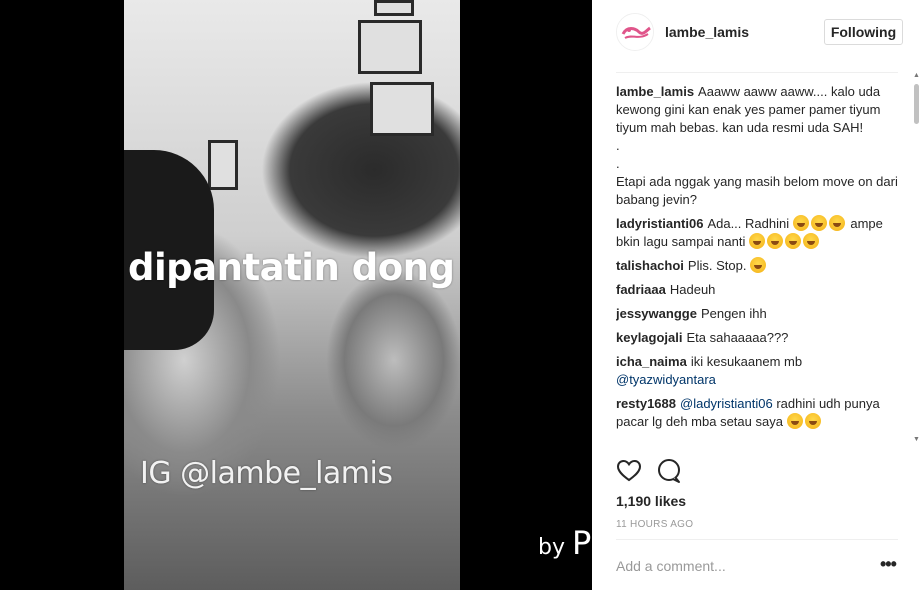 Image resolution: width=922 pixels, height=590 pixels. Describe the element at coordinates (916, 260) in the screenshot. I see `comments-scrollbar: ▲ ▼` at that location.